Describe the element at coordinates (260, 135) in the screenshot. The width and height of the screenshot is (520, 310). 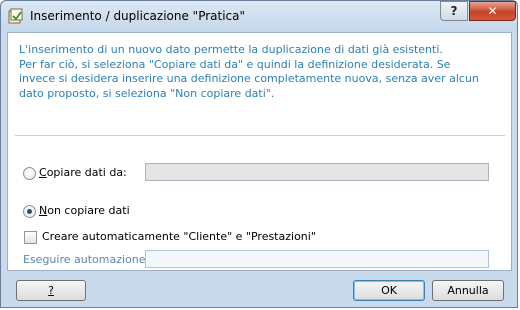
I see `separator` at that location.